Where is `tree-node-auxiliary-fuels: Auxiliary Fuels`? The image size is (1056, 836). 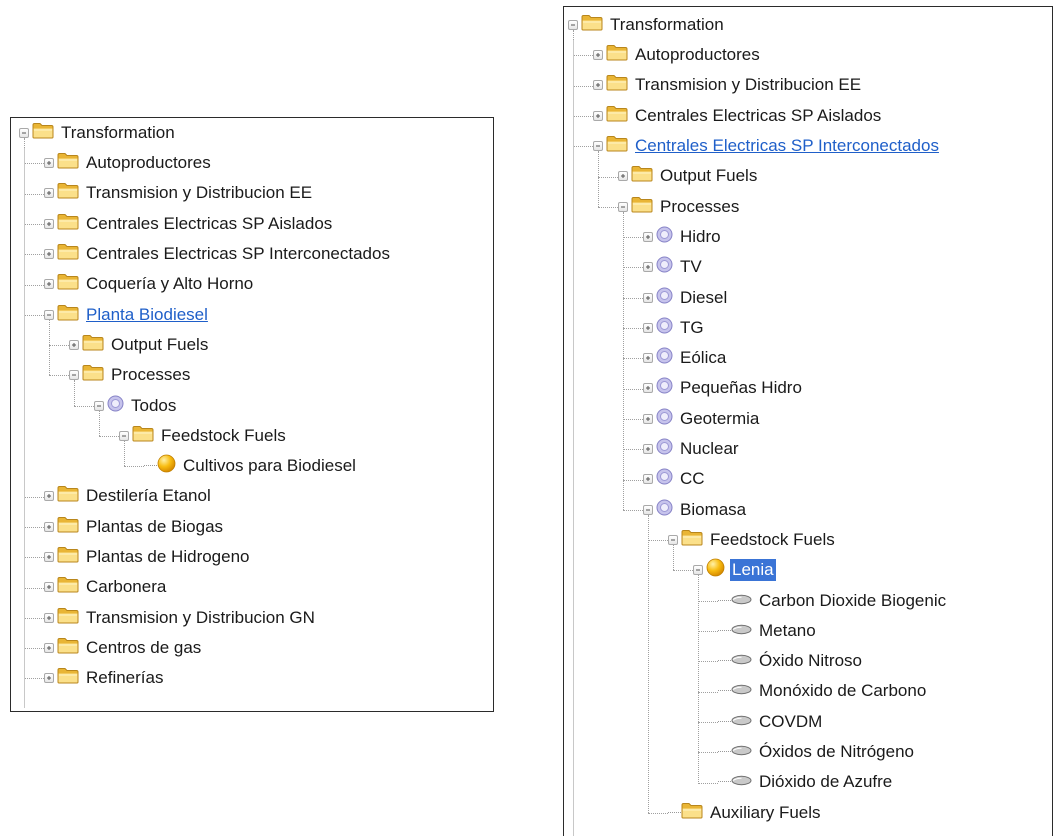
tree-node-auxiliary-fuels: Auxiliary Fuels is located at coordinates (745, 813).